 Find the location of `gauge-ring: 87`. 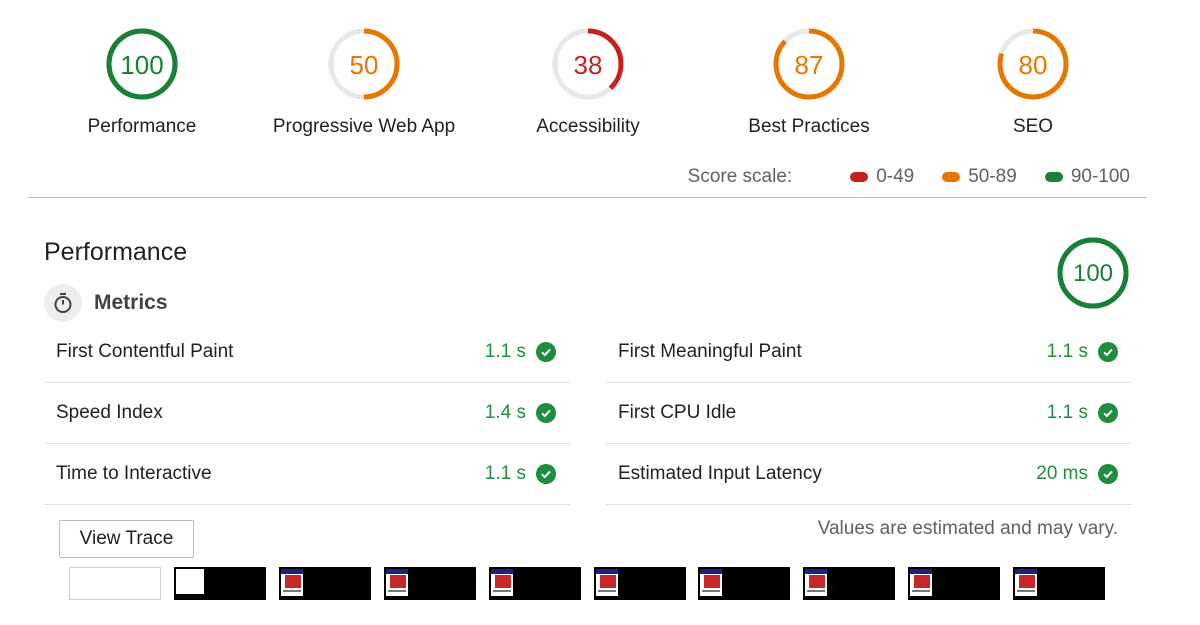

gauge-ring: 87 is located at coordinates (809, 64).